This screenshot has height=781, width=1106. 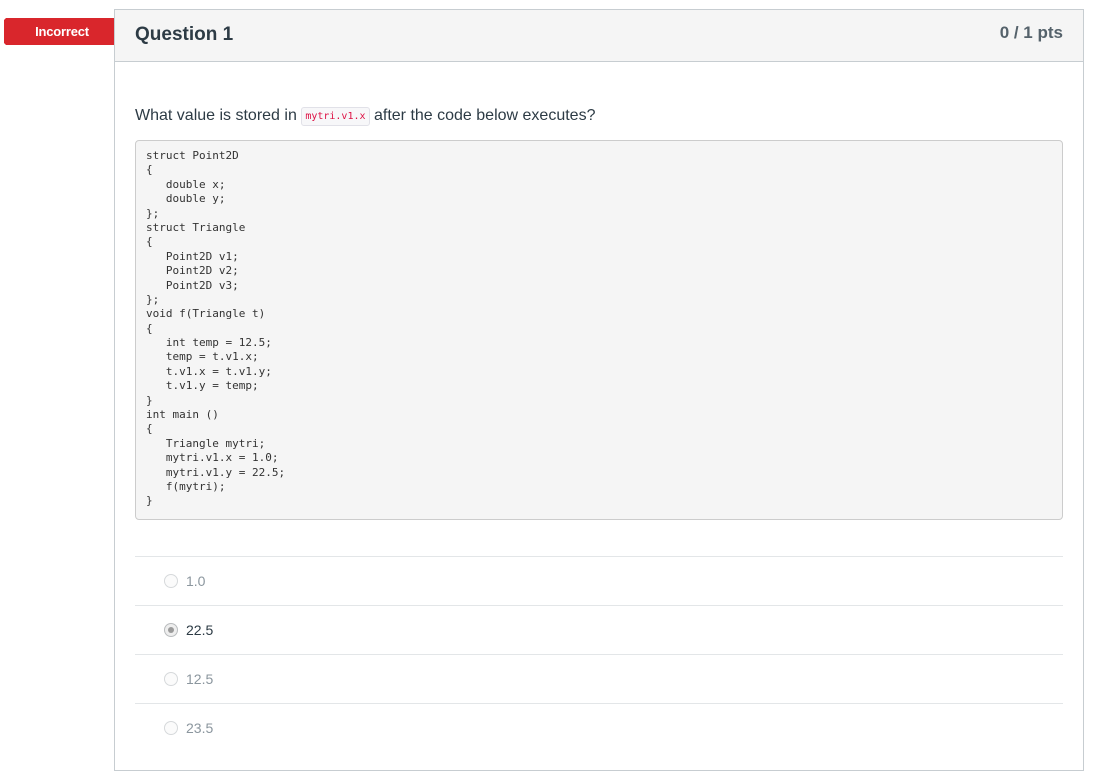 I want to click on code-line: t.v1.x = t.v1.y;, so click(x=209, y=371).